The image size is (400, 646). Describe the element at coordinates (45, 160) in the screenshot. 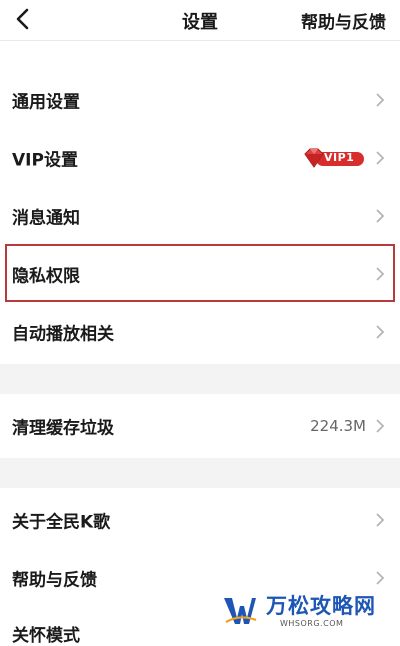

I see `row-label: VIP设置` at that location.